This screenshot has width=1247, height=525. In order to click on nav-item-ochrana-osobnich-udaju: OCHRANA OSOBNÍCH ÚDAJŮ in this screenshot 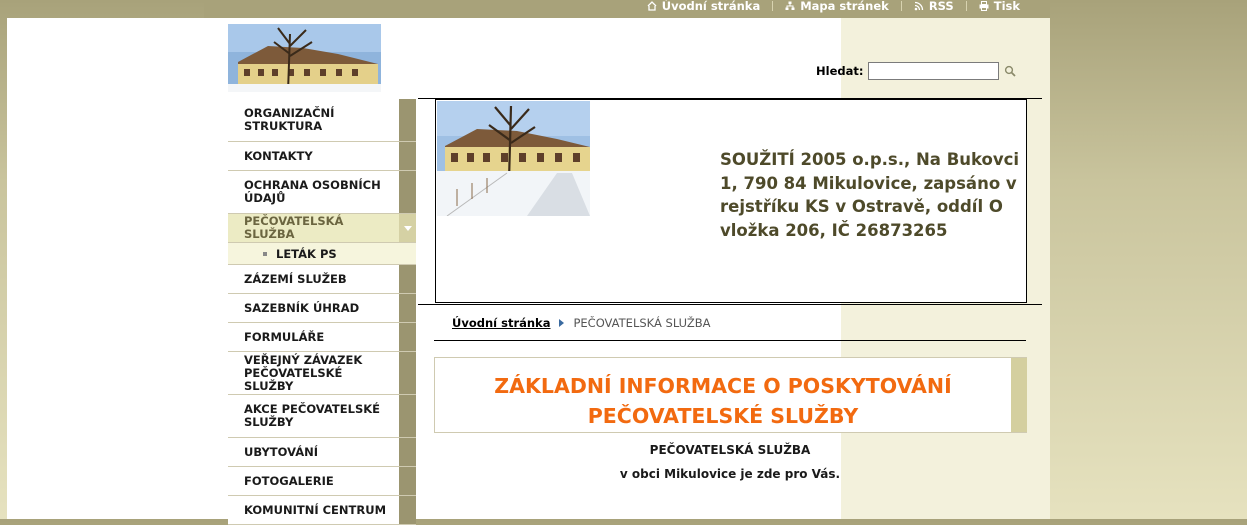, I will do `click(322, 192)`.